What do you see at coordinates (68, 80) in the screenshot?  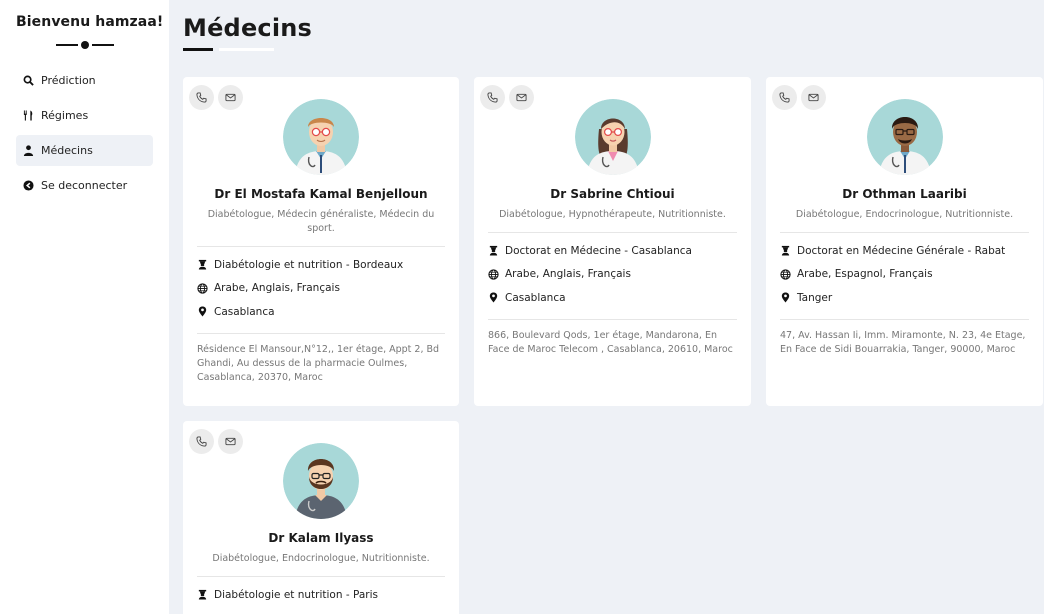 I see `sidebar-item-label: Prédiction` at bounding box center [68, 80].